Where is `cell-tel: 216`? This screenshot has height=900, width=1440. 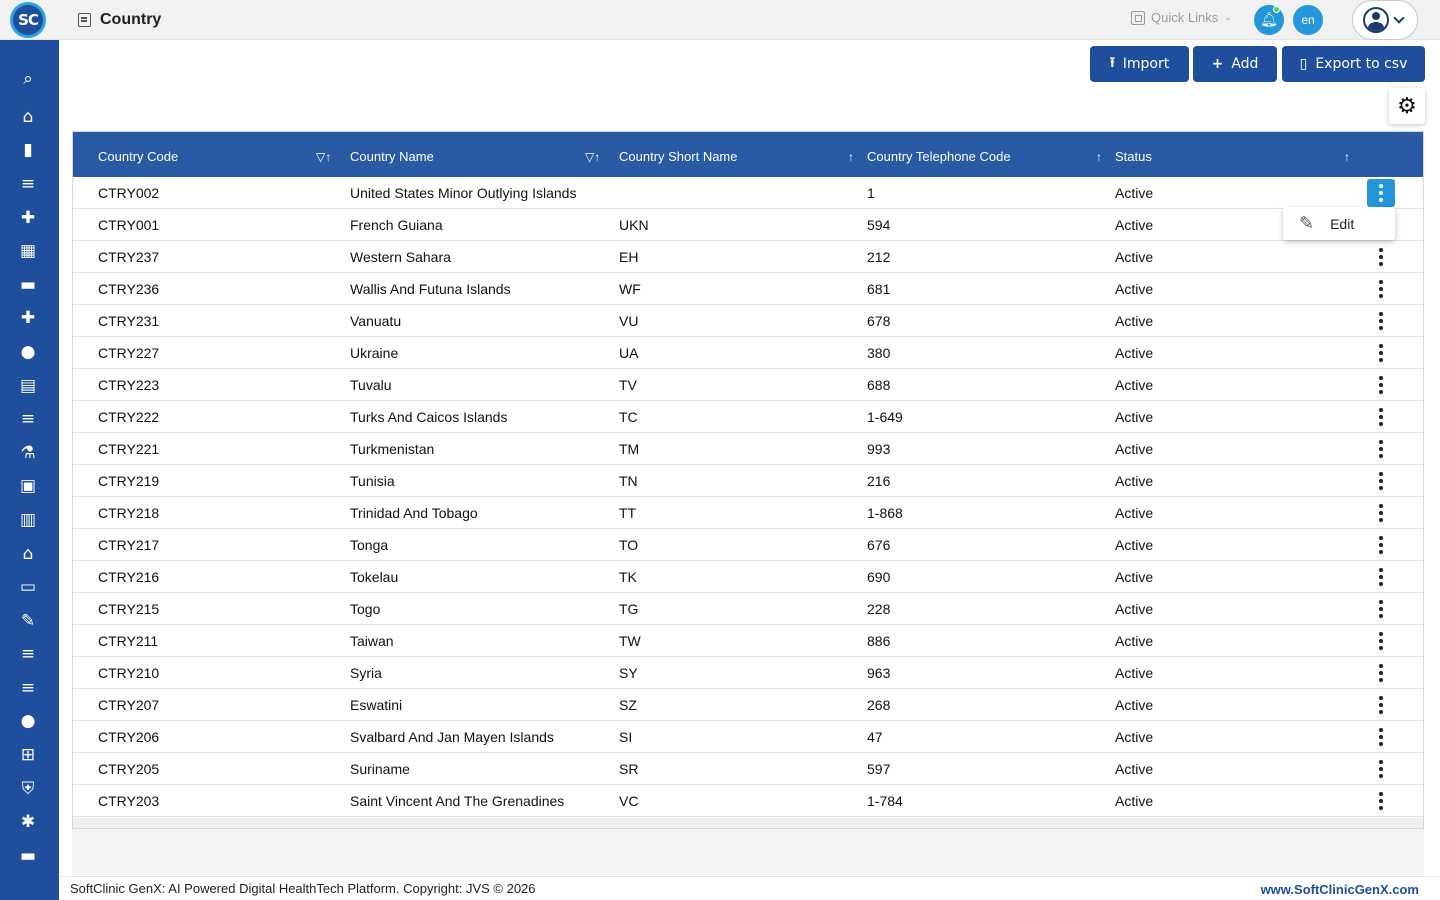 cell-tel: 216 is located at coordinates (879, 481).